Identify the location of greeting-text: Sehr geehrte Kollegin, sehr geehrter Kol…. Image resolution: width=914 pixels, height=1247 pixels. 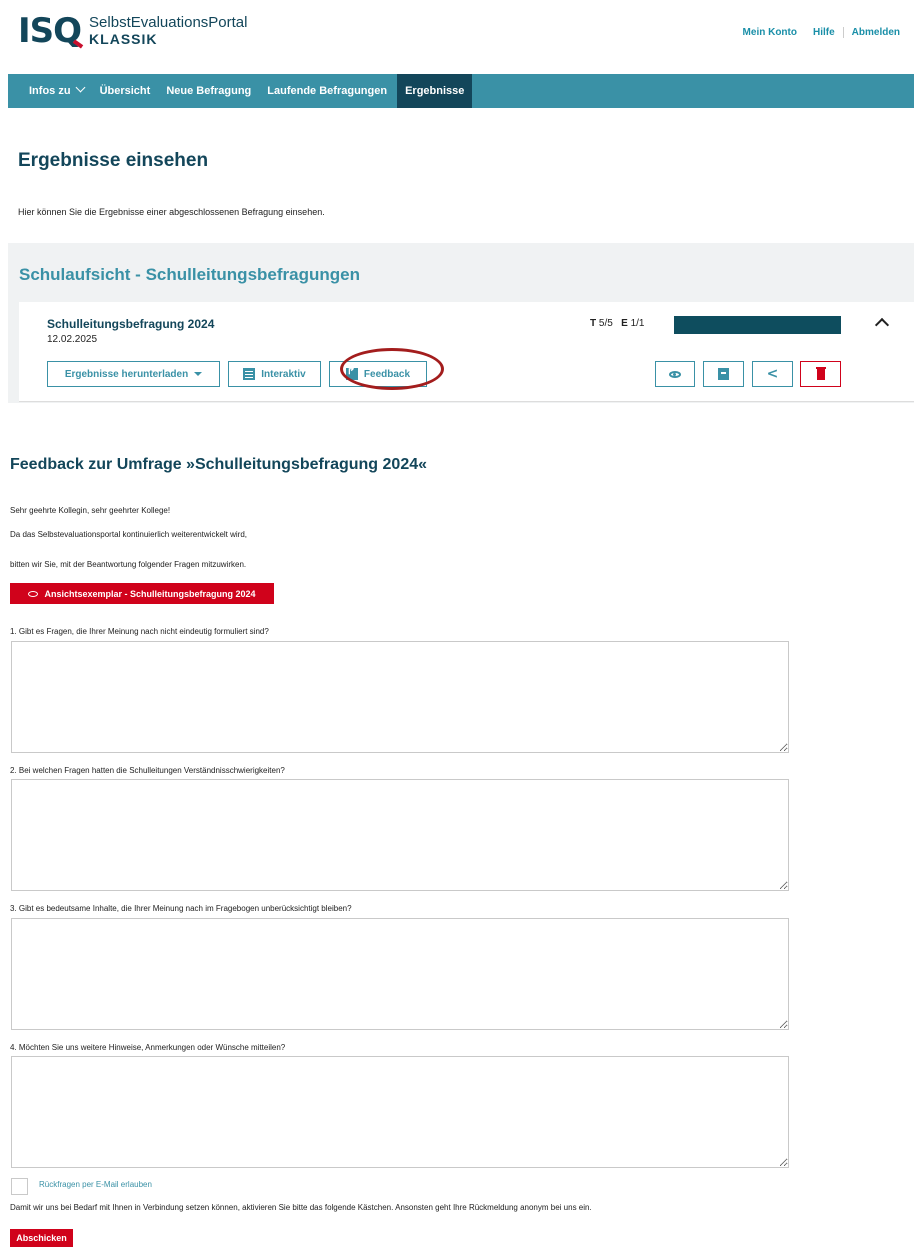
(90, 510).